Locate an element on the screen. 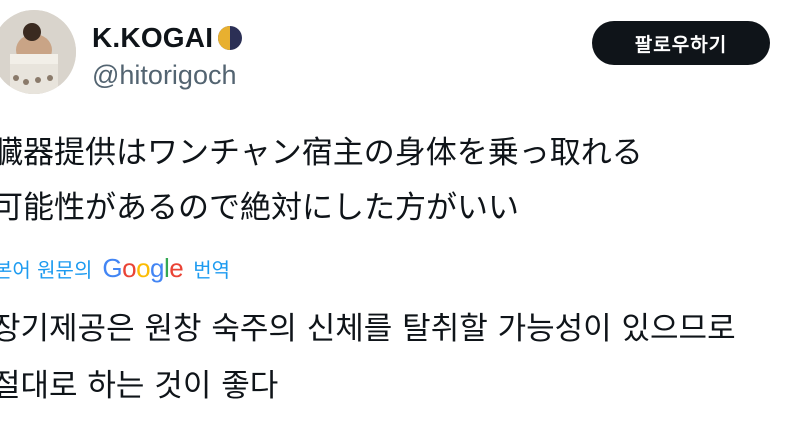 The image size is (800, 441). translation-attribution: 본어 원문의 Google 번역 is located at coordinates (115, 268).